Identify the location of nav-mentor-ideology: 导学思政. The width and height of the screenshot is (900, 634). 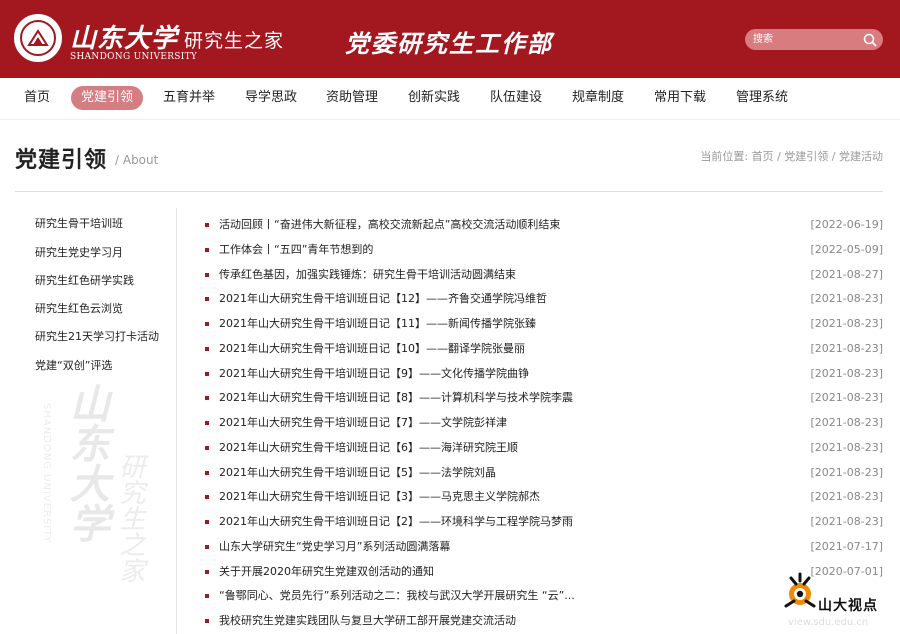
(271, 98).